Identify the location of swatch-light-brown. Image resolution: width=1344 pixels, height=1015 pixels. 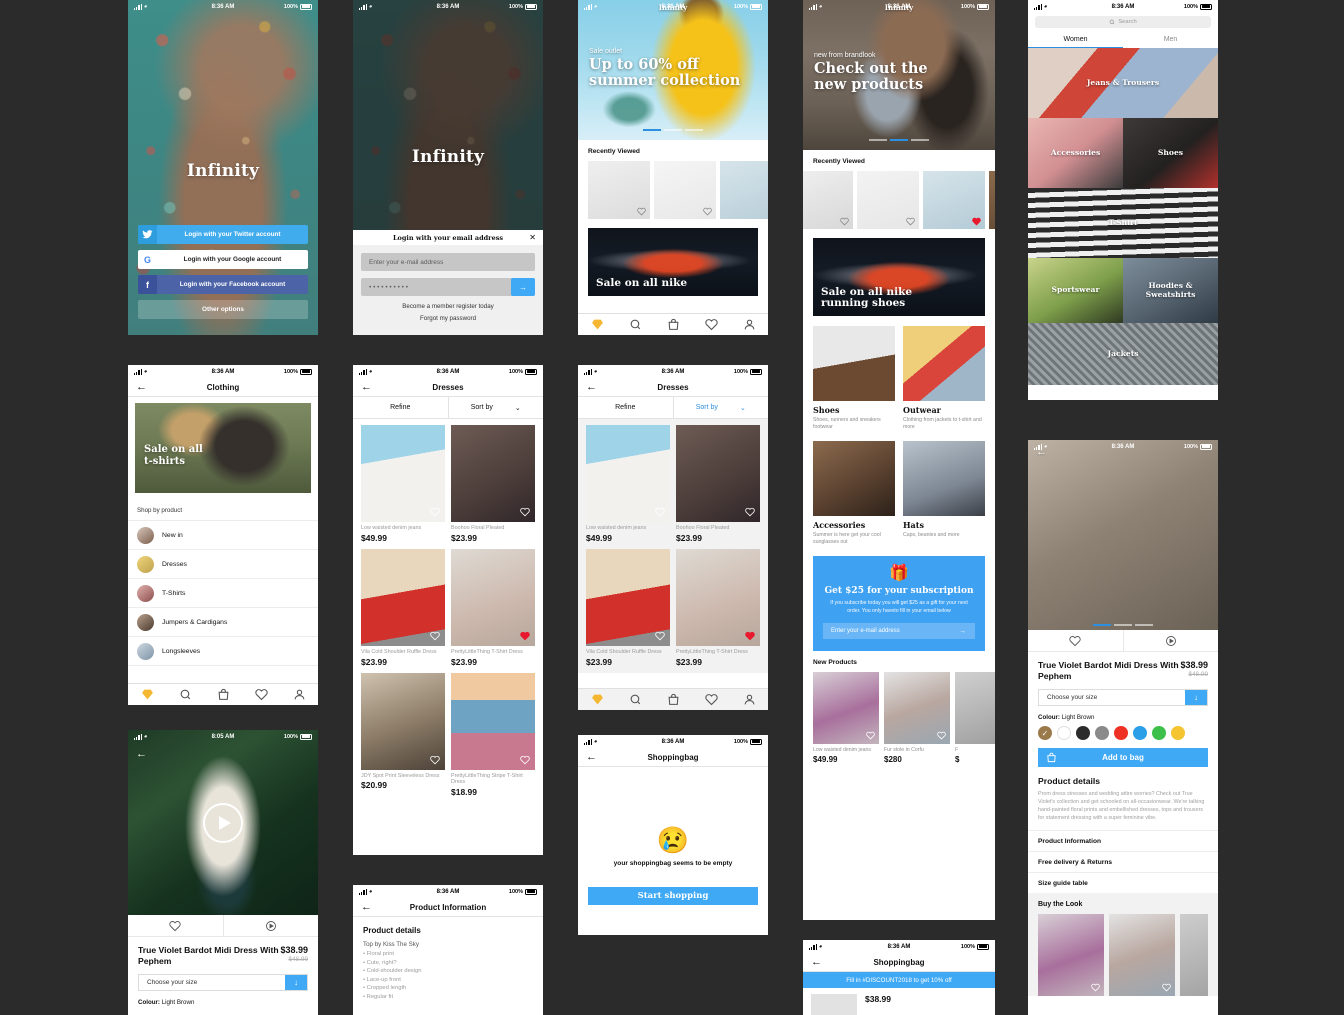
(1045, 733).